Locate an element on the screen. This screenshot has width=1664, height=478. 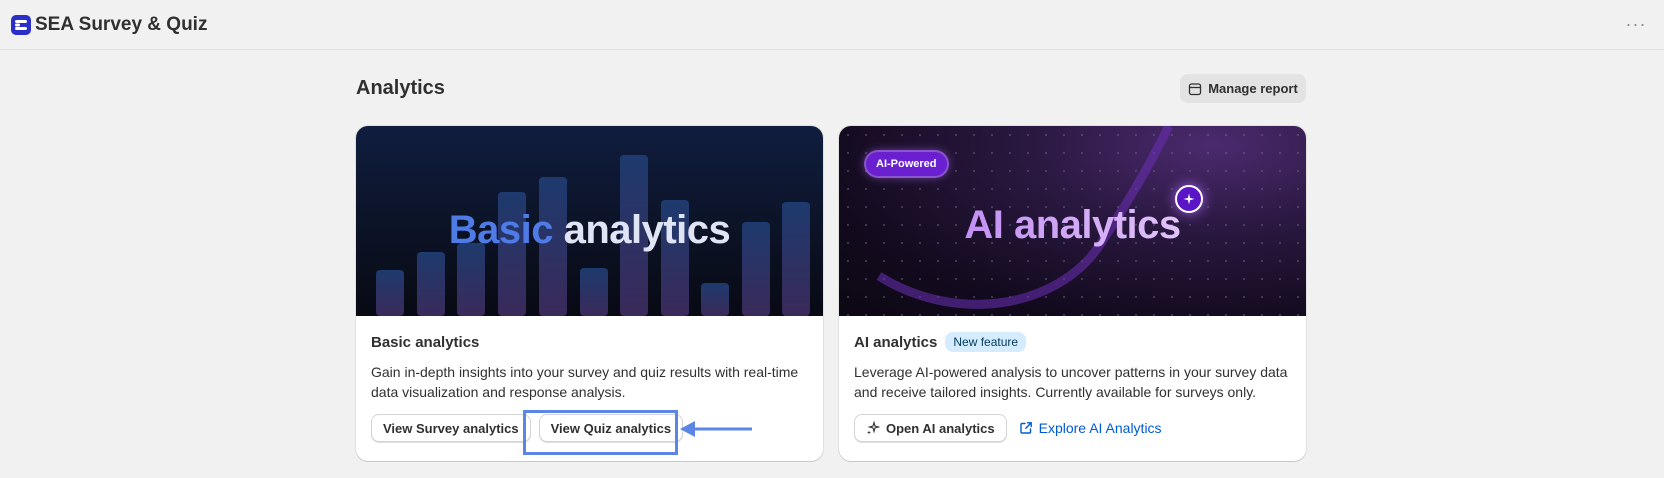
app-title: SEA Survey & Quiz is located at coordinates (121, 24).